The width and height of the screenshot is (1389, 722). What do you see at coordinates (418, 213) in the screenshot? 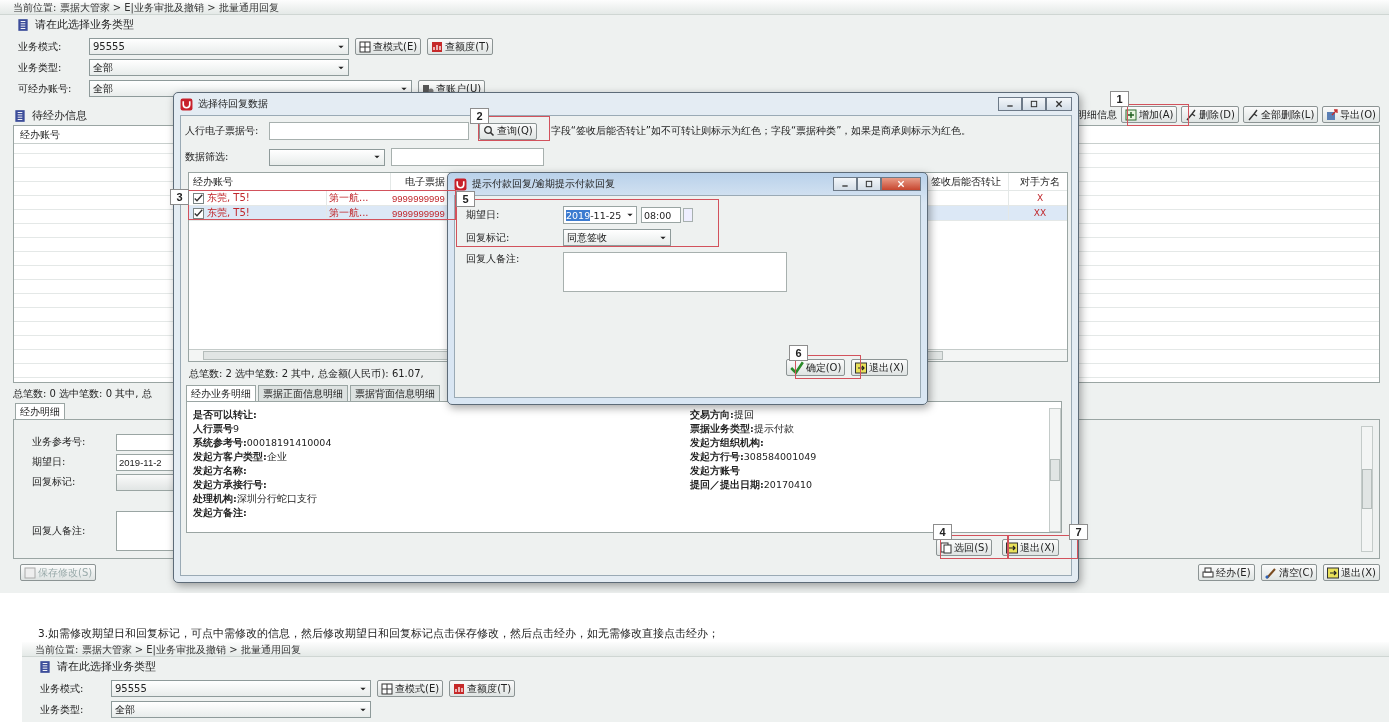
I see `table-cell: 9999999999` at bounding box center [418, 213].